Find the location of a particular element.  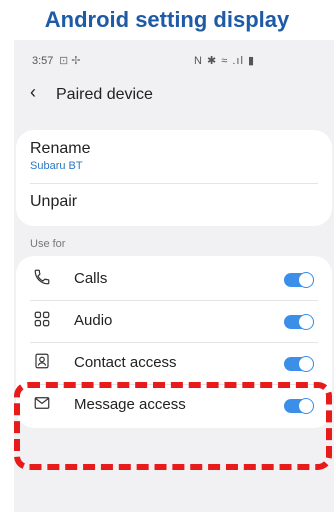

status-right-icons: N ✱ ≈ .ıl ▮ is located at coordinates (225, 61).